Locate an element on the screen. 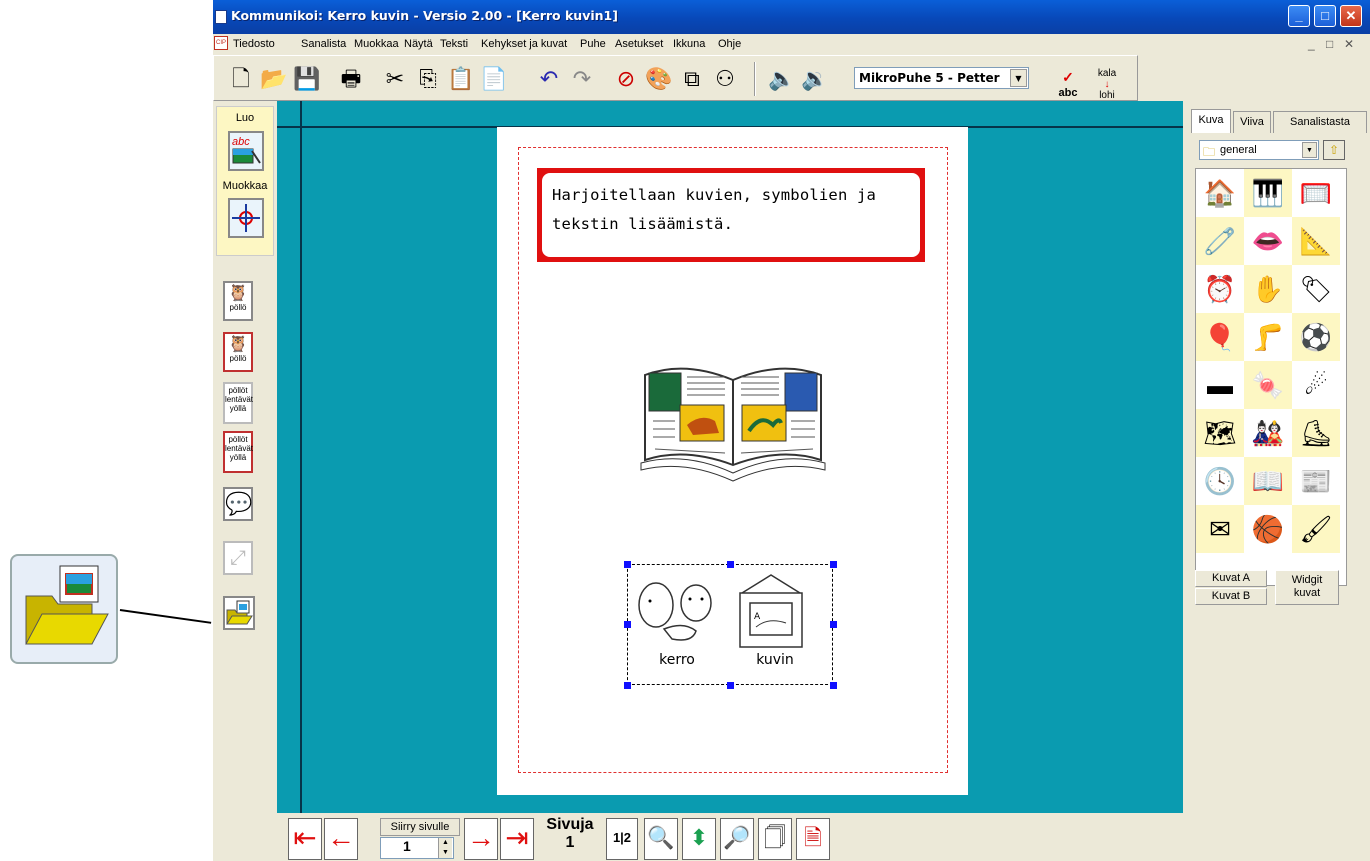 Image resolution: width=1370 pixels, height=861 pixels. print-icon: 🖶 is located at coordinates (351, 79).